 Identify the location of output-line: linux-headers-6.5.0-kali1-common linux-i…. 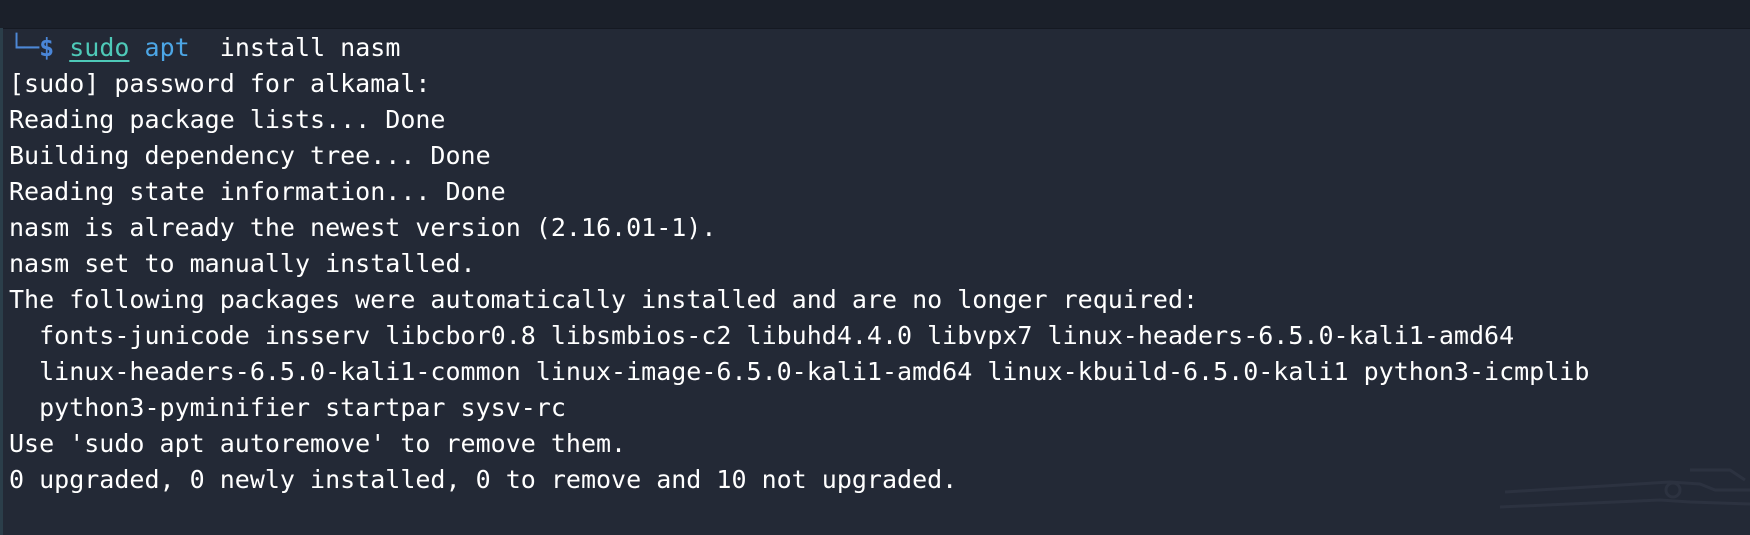
(799, 371).